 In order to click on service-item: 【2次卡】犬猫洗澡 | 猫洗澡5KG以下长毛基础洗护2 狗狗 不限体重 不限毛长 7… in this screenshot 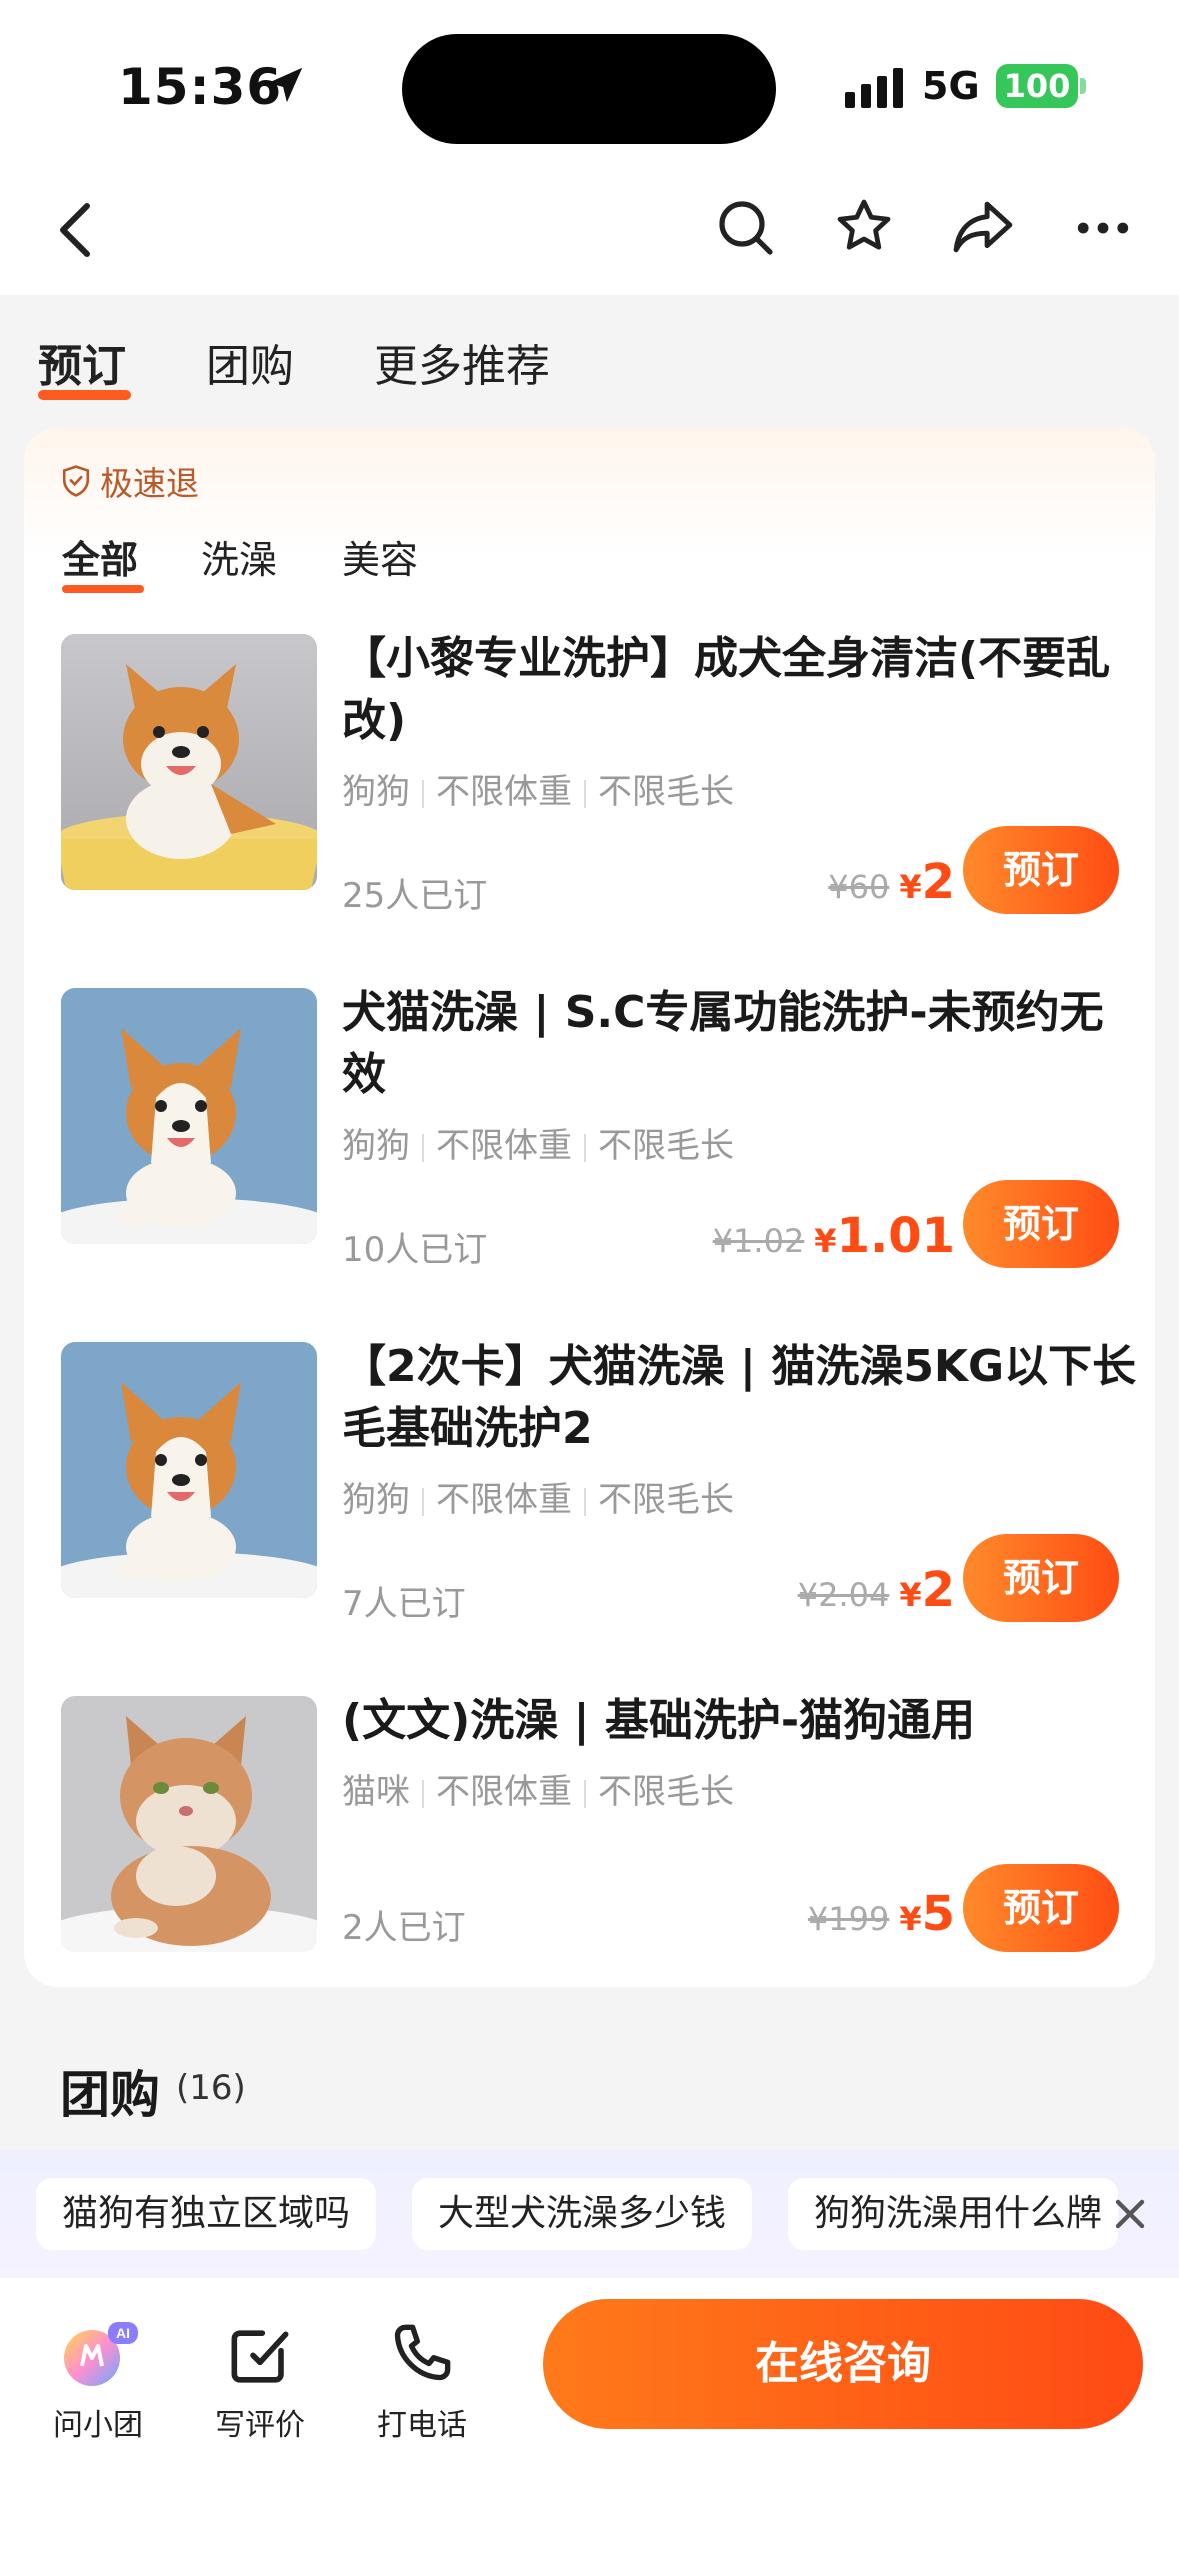, I will do `click(589, 1516)`.